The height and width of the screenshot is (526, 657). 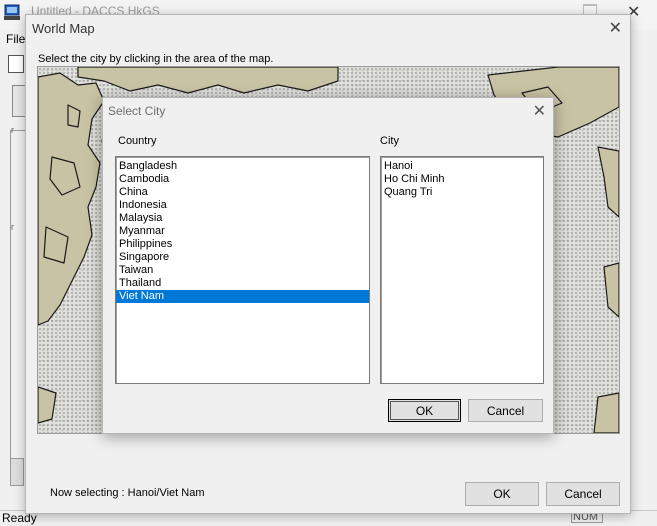 I want to click on dialog-title: Select City, so click(x=137, y=111).